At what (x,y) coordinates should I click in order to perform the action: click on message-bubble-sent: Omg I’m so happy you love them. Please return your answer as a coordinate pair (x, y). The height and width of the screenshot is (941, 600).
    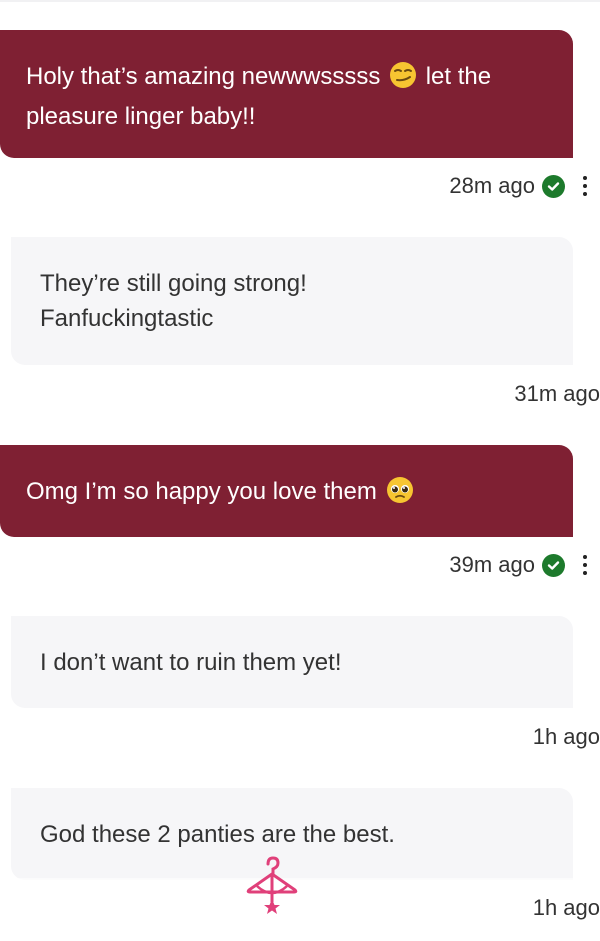
    Looking at the image, I should click on (286, 491).